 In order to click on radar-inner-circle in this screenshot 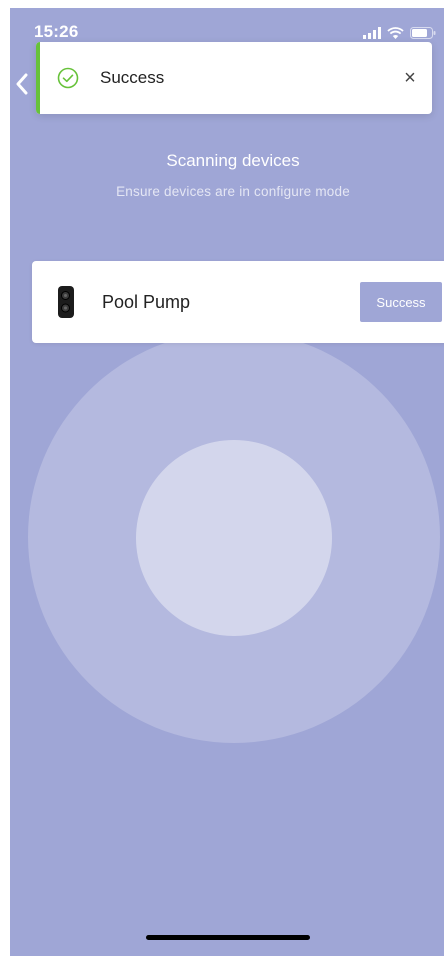, I will do `click(234, 538)`.